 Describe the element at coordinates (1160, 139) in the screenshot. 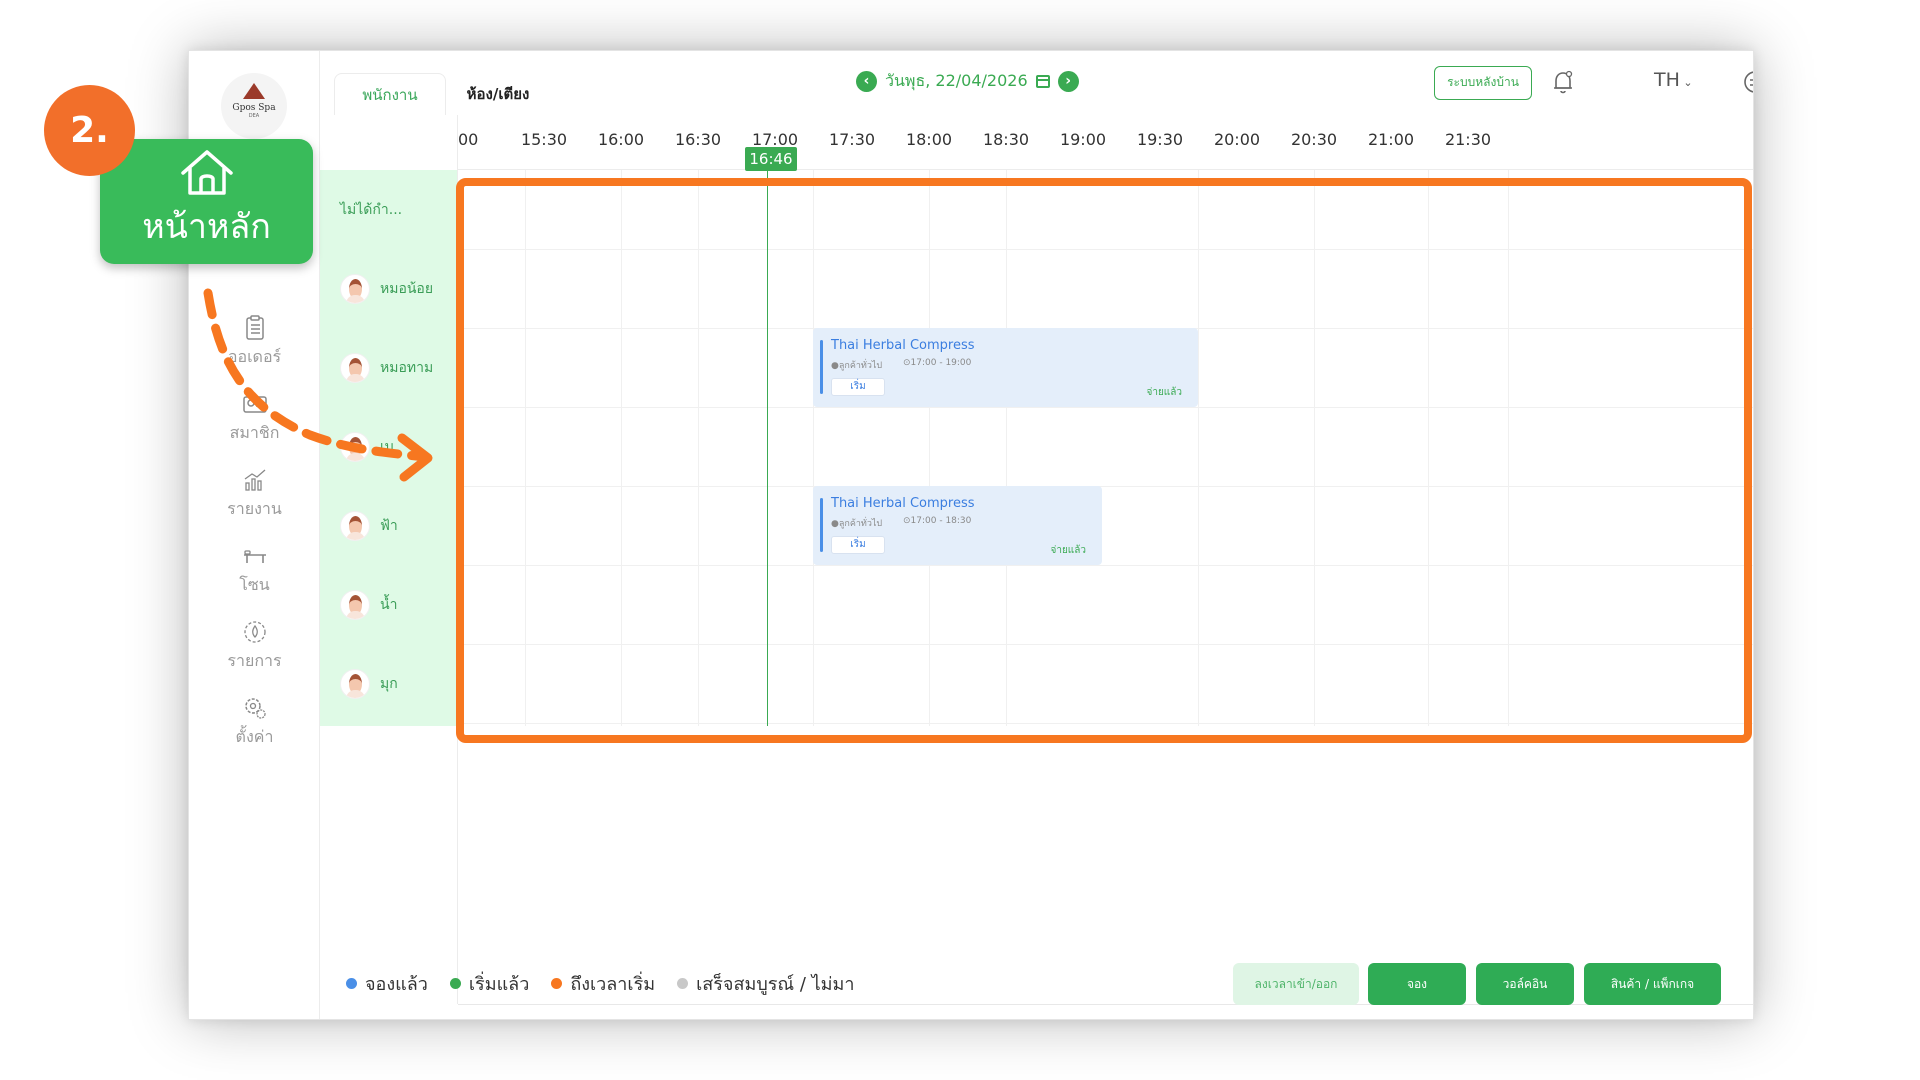

I see `time-tick: 19:30` at that location.